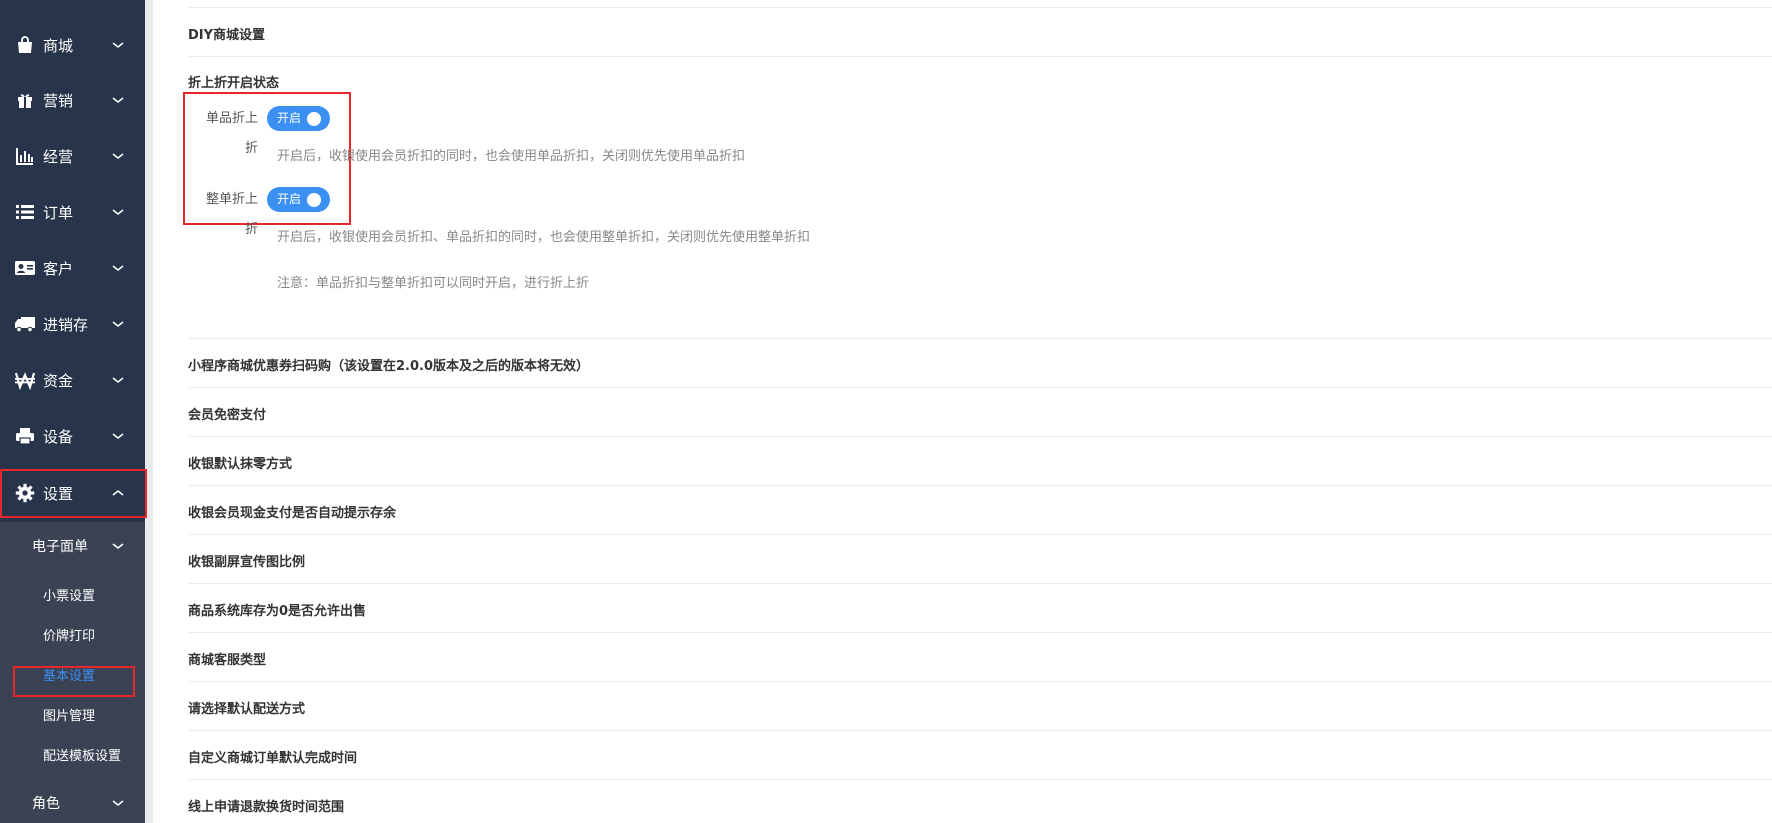 The image size is (1772, 823). I want to click on submenu-item-price-tag-print: 价牌打印, so click(72, 634).